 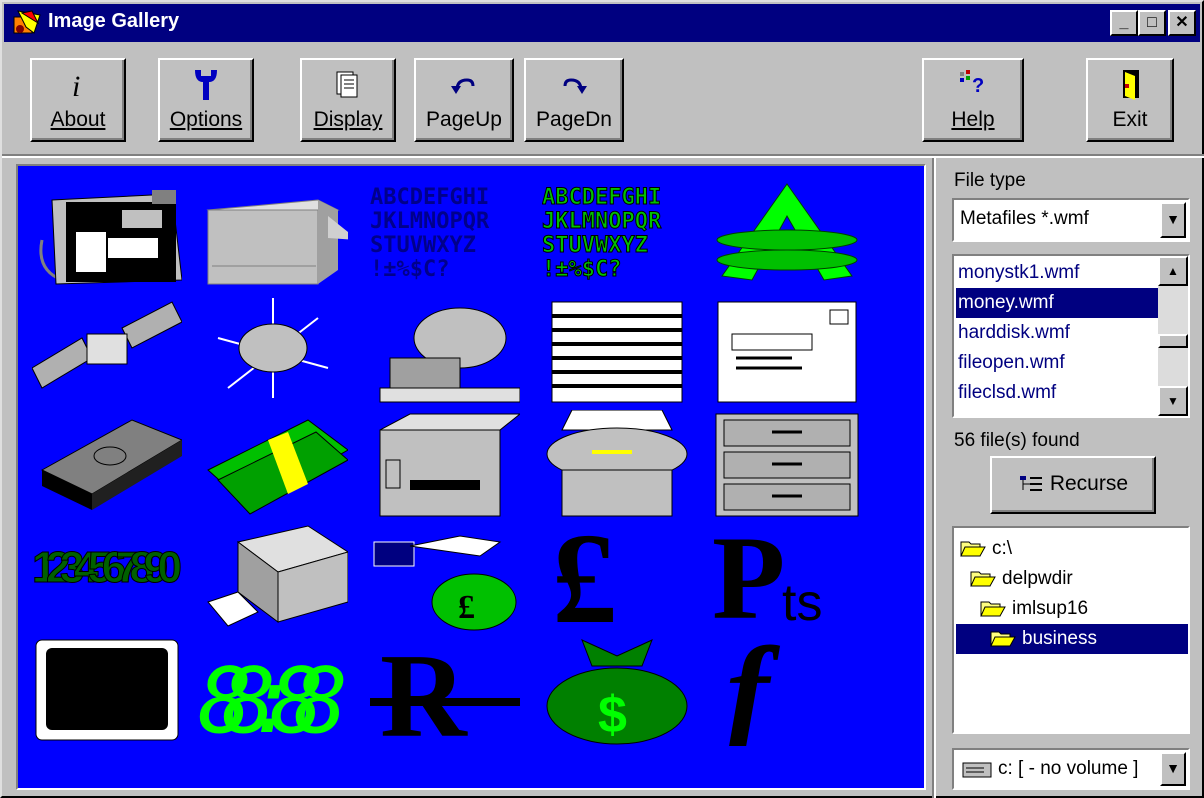 What do you see at coordinates (445, 353) in the screenshot?
I see `thumb-satellite-dish` at bounding box center [445, 353].